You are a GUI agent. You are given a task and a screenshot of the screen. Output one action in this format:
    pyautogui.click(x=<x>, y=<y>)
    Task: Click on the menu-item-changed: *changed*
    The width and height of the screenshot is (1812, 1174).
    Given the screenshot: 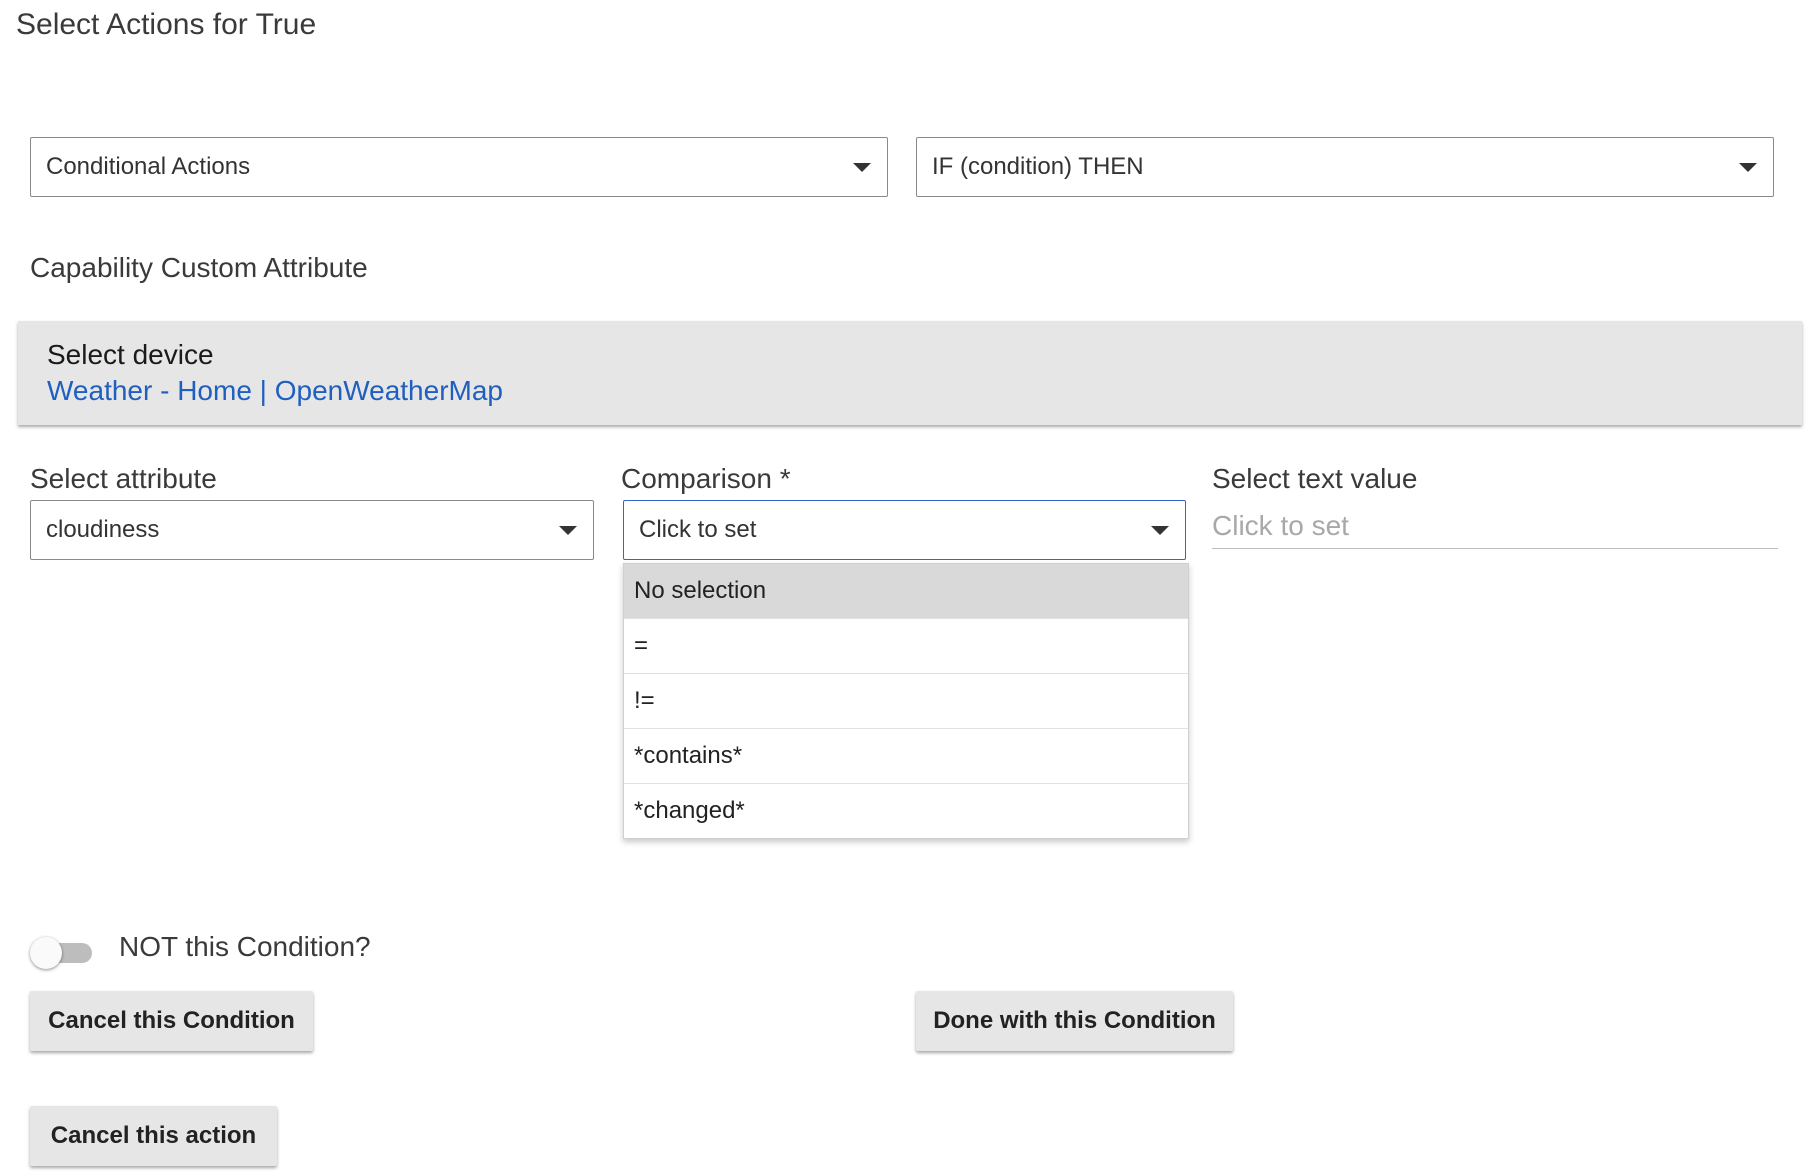 What is the action you would take?
    pyautogui.click(x=906, y=811)
    